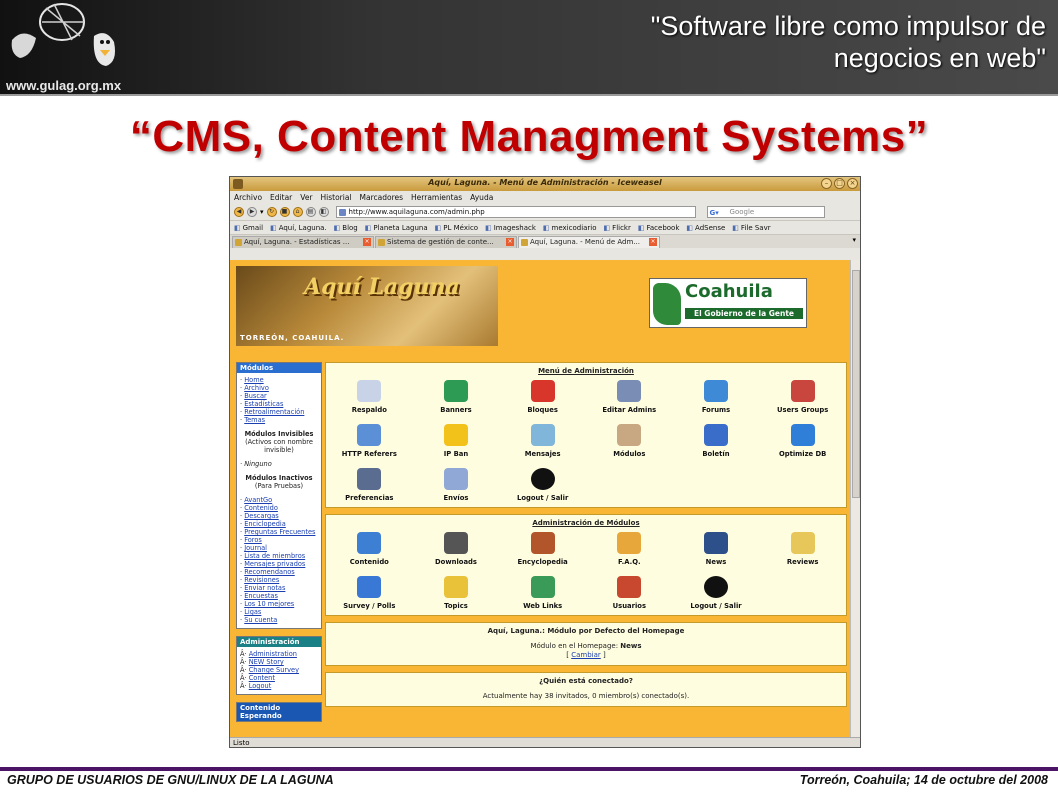 The width and height of the screenshot is (1058, 793). What do you see at coordinates (369, 587) in the screenshot?
I see `survey-icon` at bounding box center [369, 587].